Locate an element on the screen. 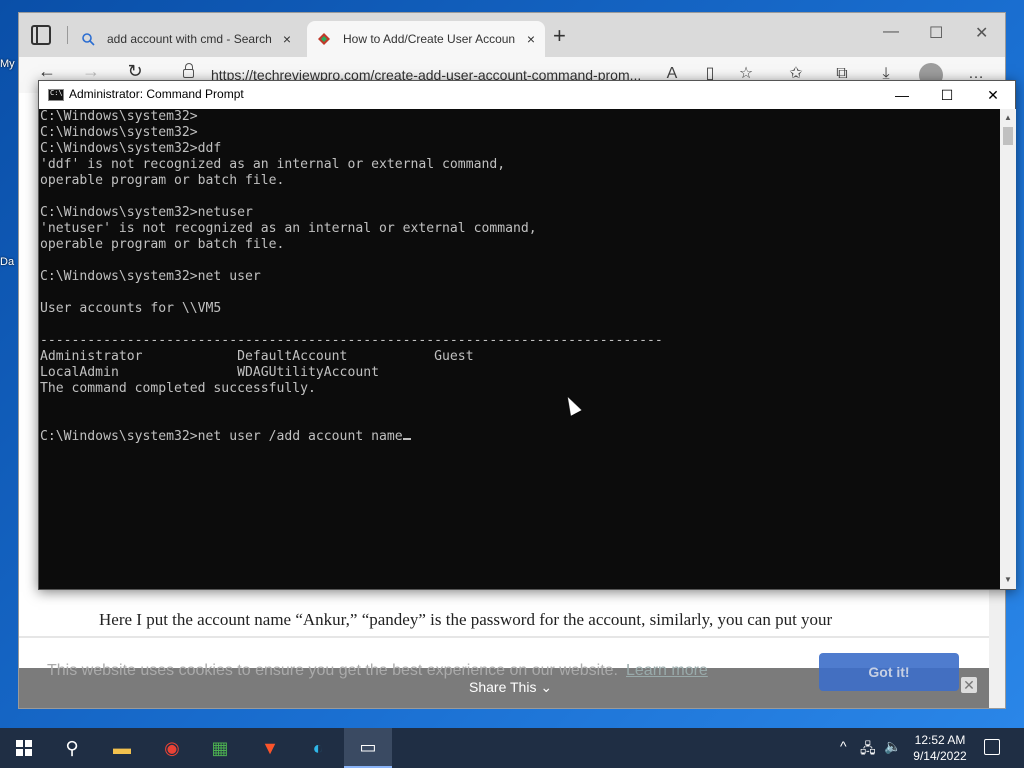 Image resolution: width=1024 pixels, height=768 pixels. notification-icon is located at coordinates (992, 747).